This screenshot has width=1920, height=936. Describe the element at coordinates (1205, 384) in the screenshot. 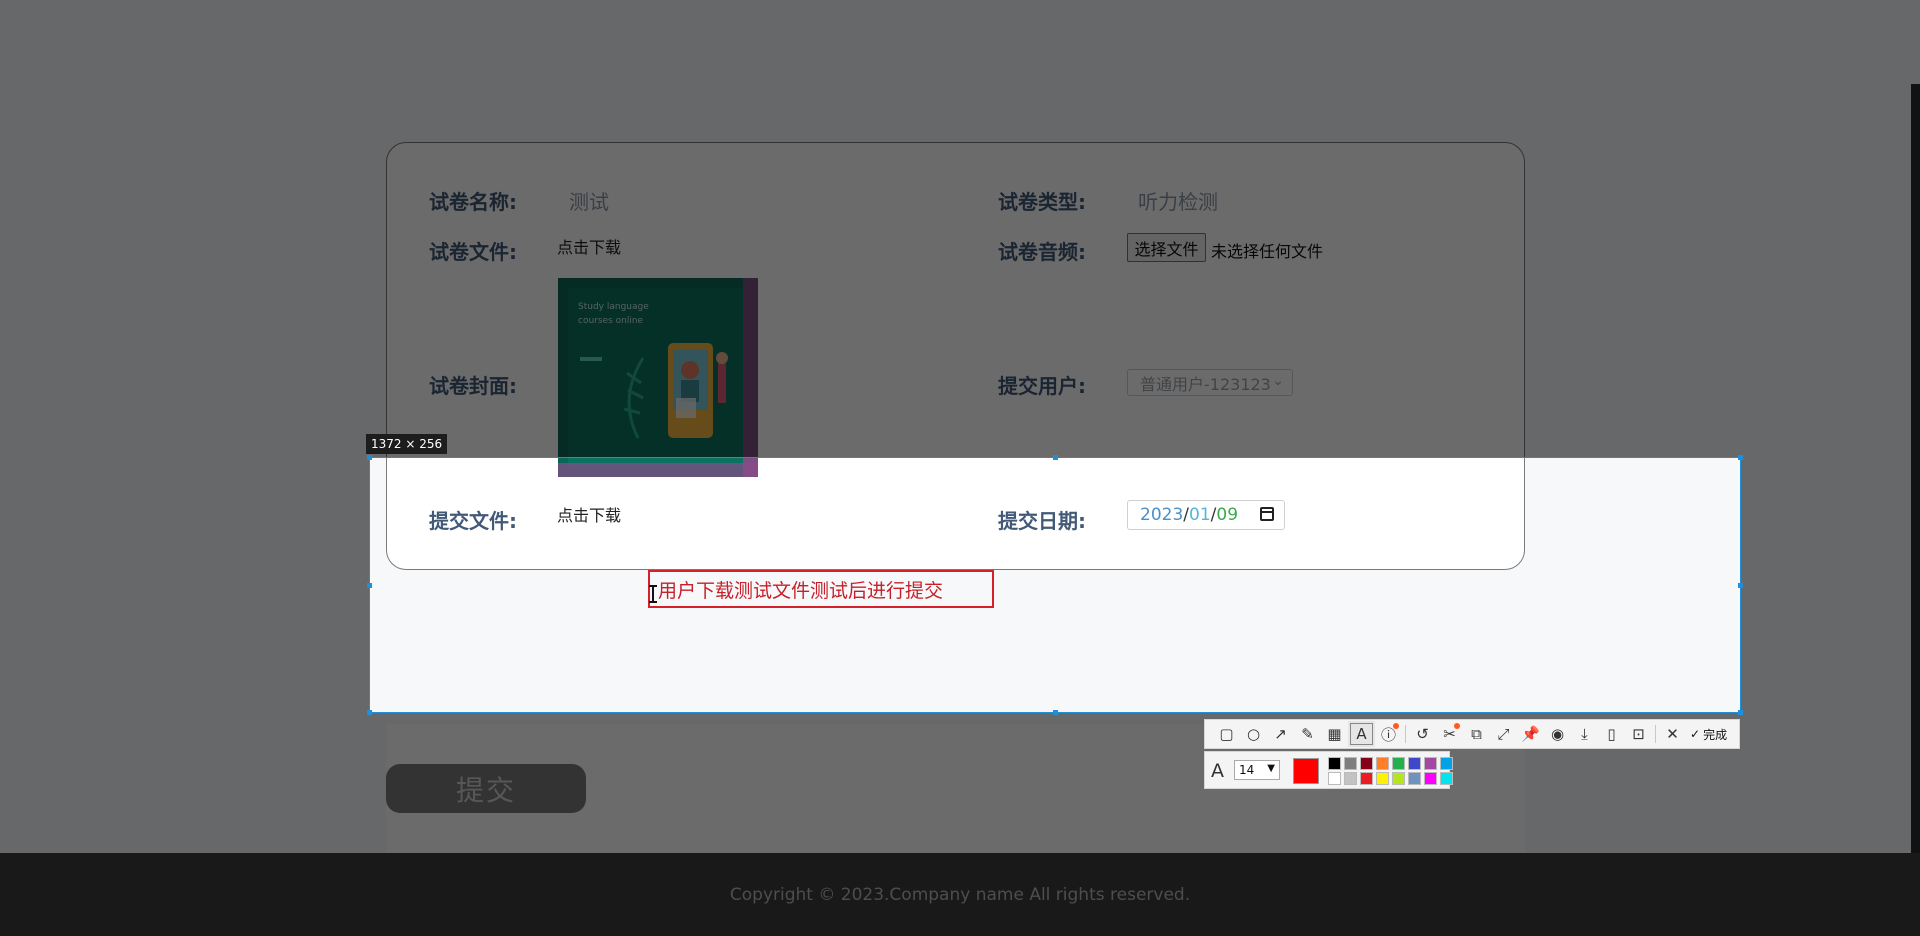

I see `submit-user-value: 普通用户-123123` at that location.